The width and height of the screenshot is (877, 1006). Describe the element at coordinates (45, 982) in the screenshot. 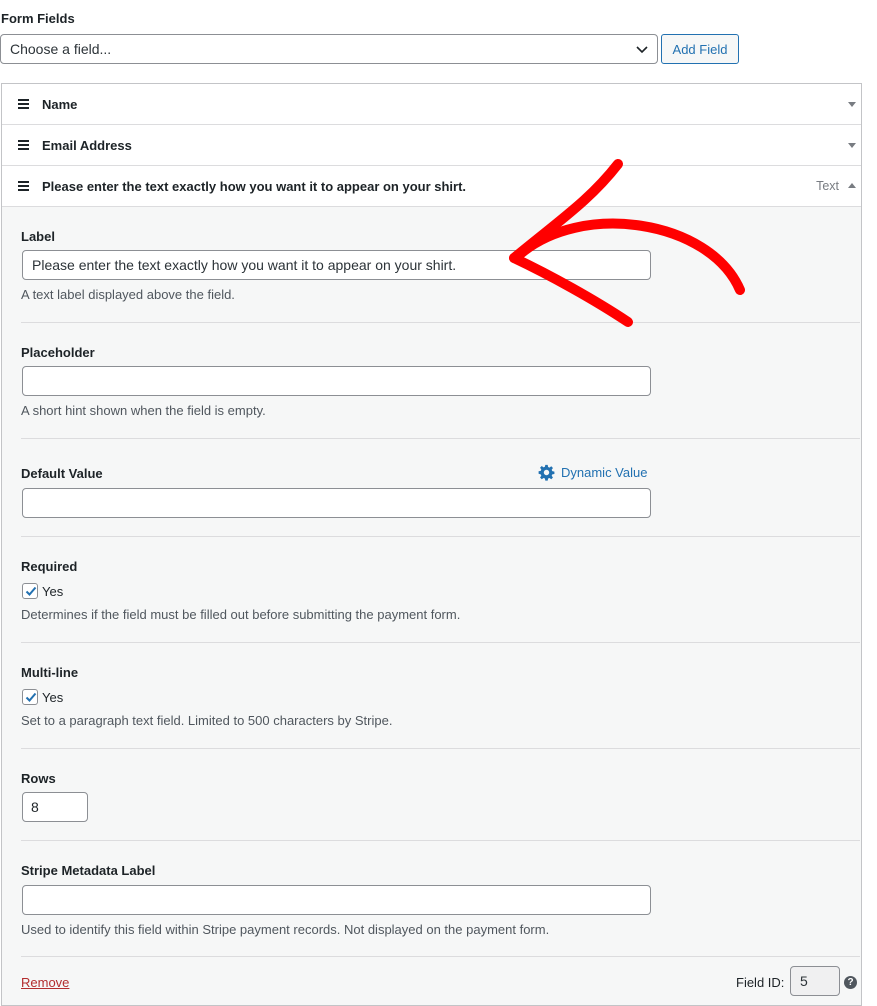

I see `remove-field-link: Remove` at that location.